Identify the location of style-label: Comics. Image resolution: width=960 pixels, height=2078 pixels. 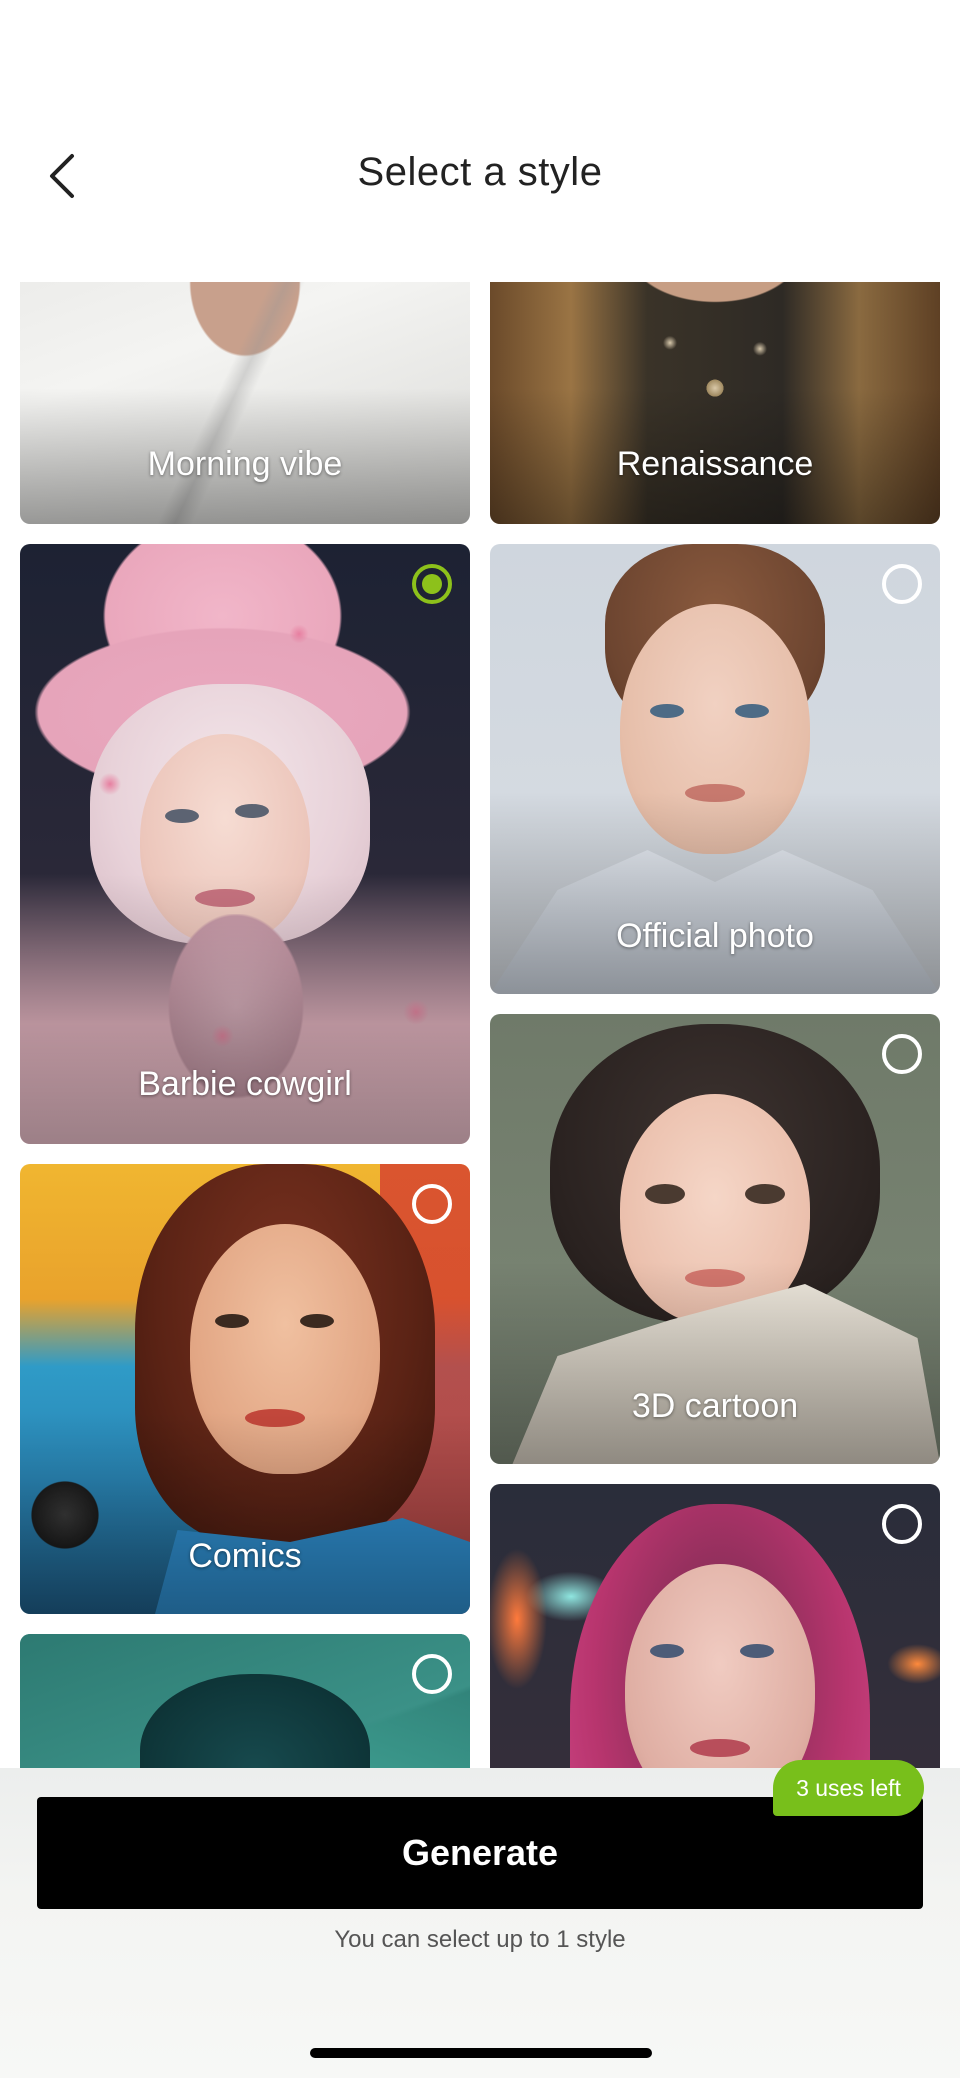
(245, 1556).